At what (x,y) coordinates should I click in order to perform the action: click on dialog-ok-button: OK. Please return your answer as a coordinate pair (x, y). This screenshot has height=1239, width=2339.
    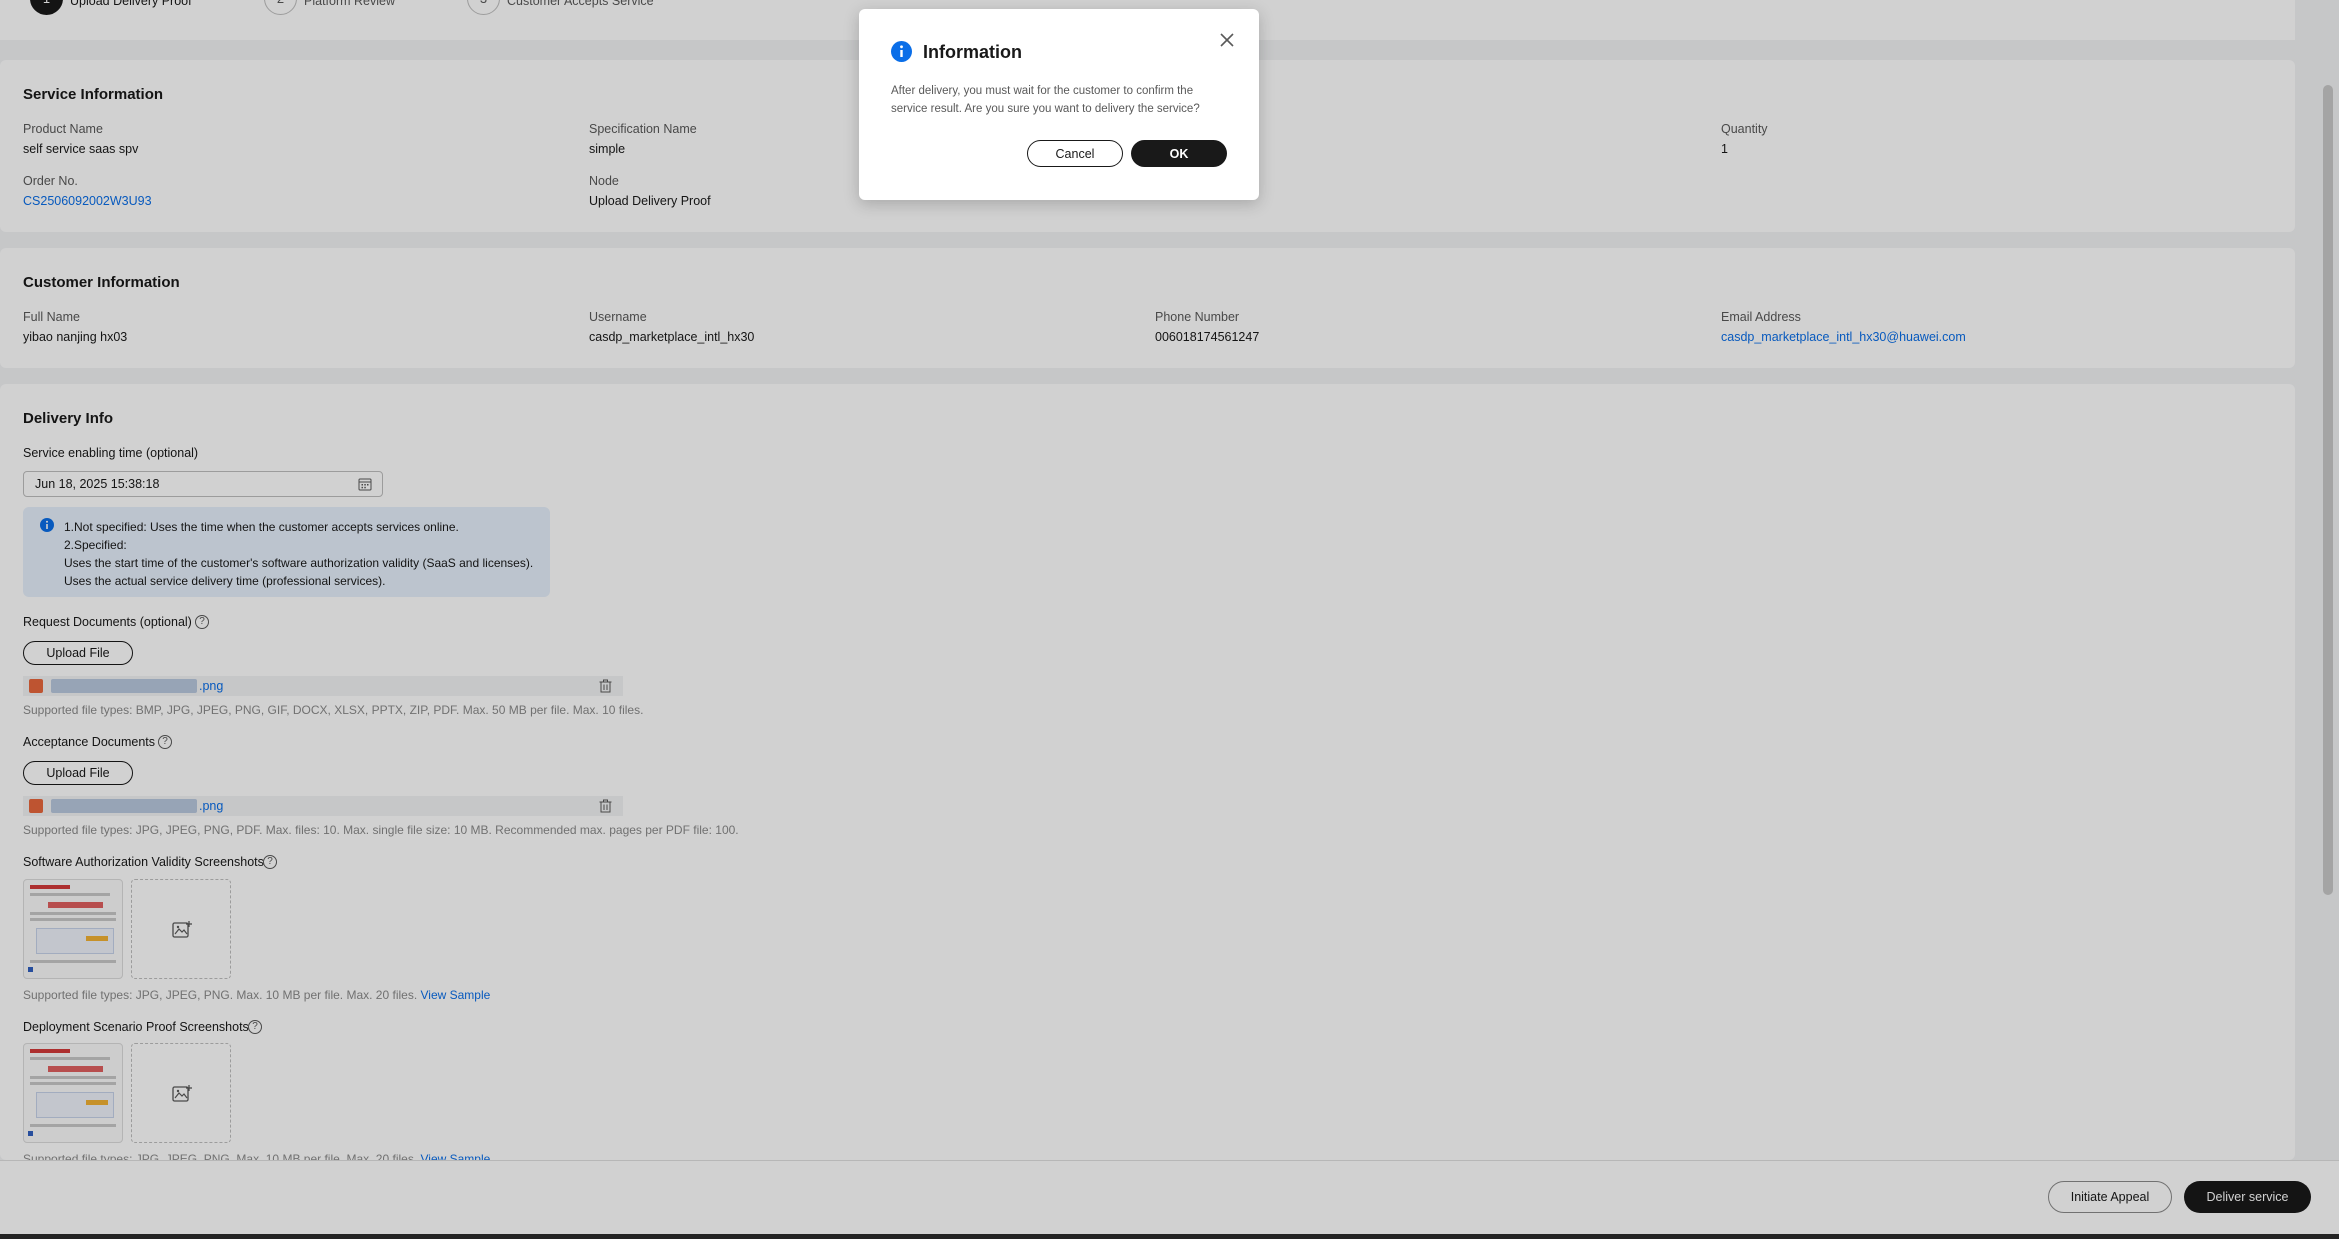
    Looking at the image, I should click on (1179, 153).